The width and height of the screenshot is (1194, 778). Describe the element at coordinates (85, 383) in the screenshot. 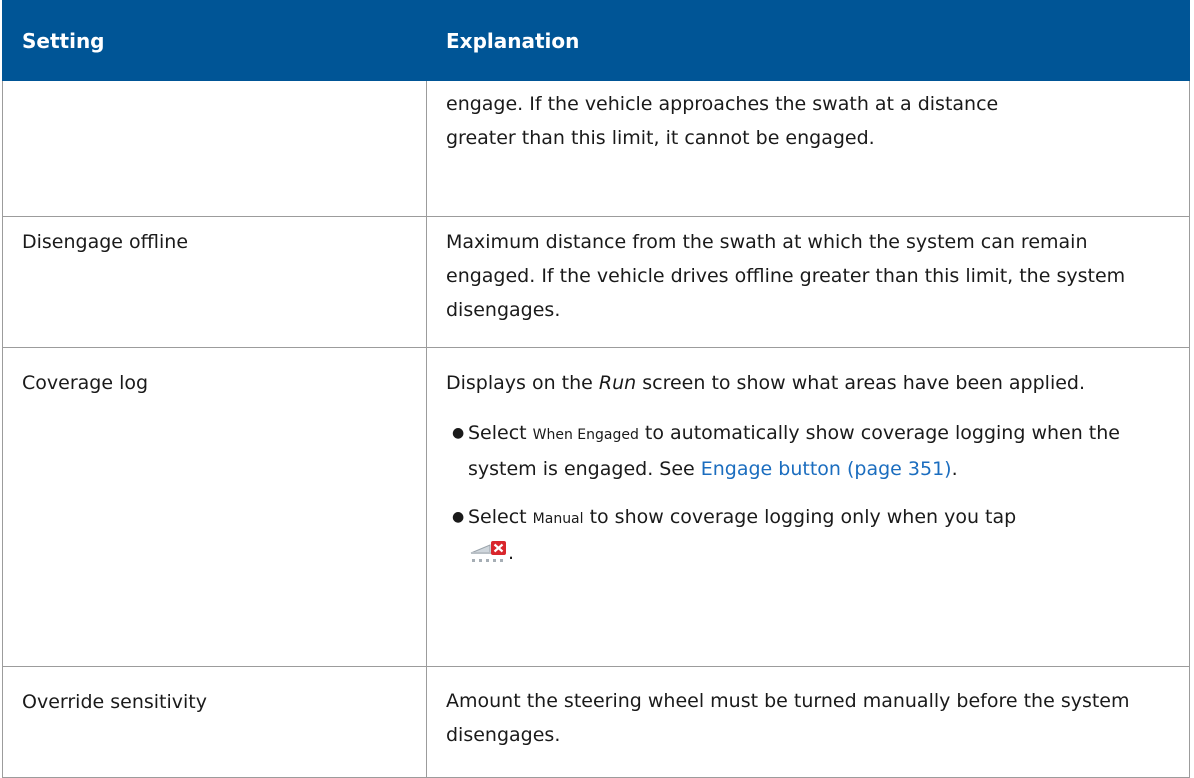

I see `setting-name: Coverage log` at that location.